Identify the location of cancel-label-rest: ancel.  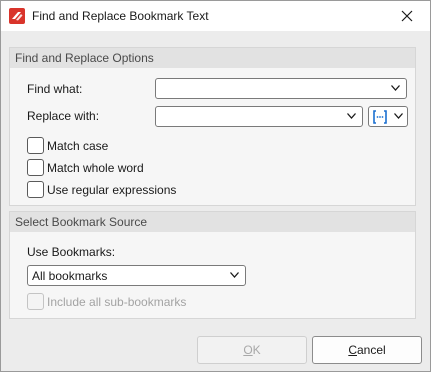
(371, 350).